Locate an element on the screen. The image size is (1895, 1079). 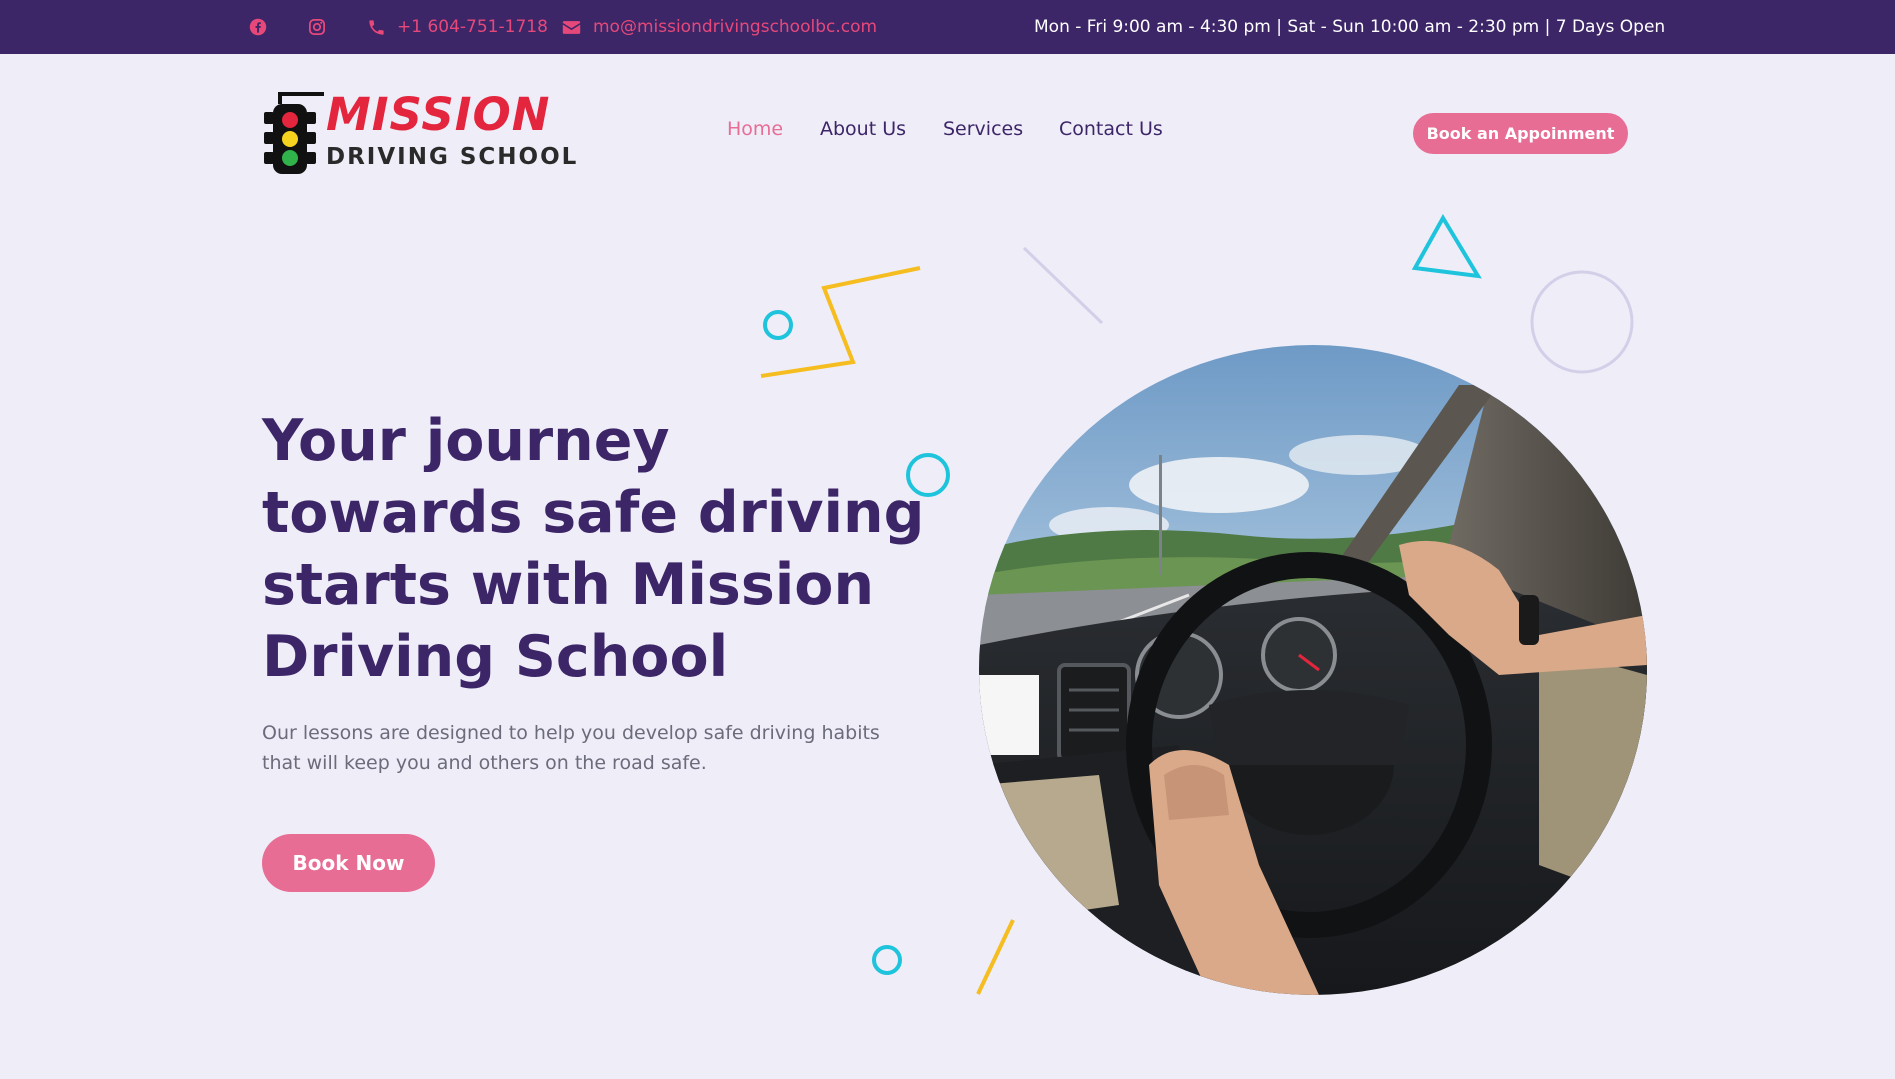
phone-icon is located at coordinates (376, 27).